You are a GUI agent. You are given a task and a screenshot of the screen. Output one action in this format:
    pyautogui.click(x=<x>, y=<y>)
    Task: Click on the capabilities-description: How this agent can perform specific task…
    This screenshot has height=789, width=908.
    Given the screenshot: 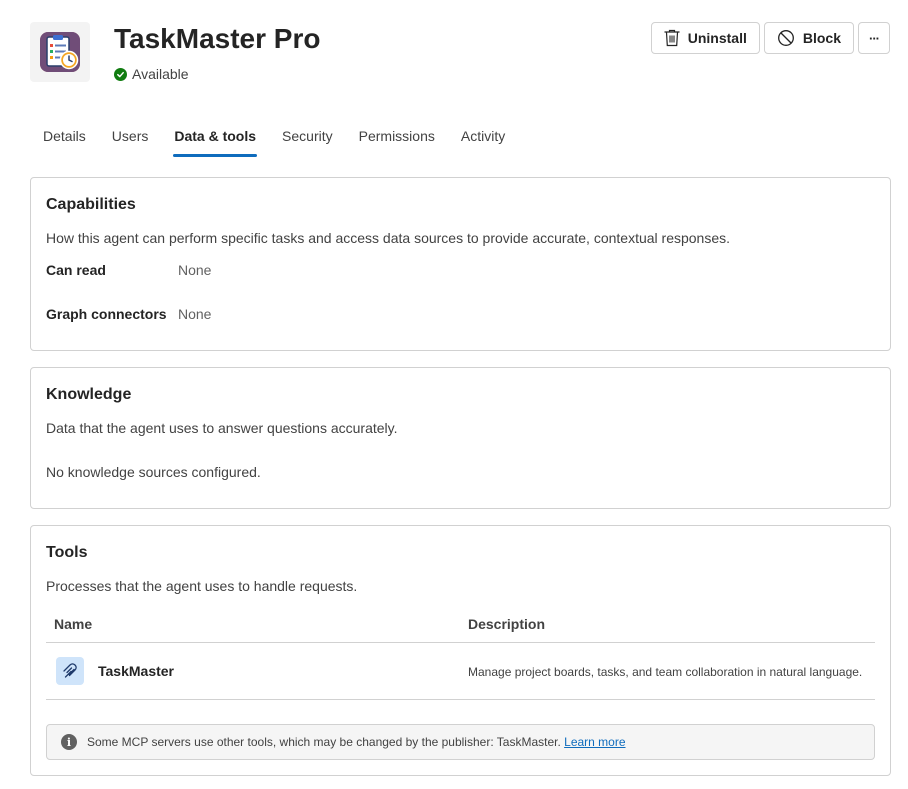 What is the action you would take?
    pyautogui.click(x=388, y=238)
    